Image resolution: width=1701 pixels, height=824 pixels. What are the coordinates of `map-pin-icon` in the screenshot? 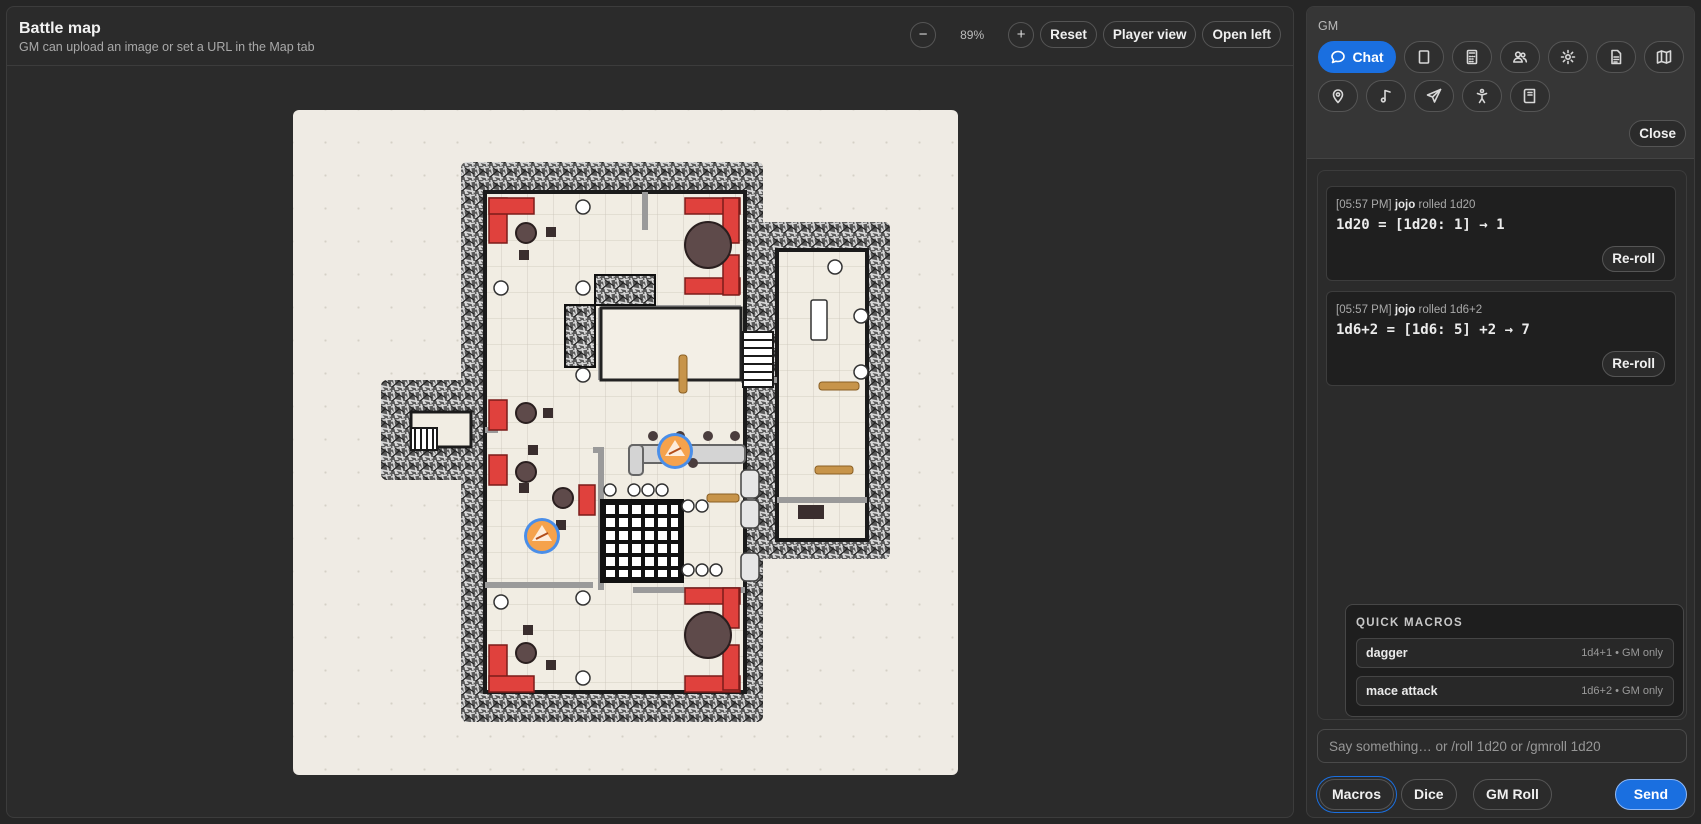 It's located at (1338, 96).